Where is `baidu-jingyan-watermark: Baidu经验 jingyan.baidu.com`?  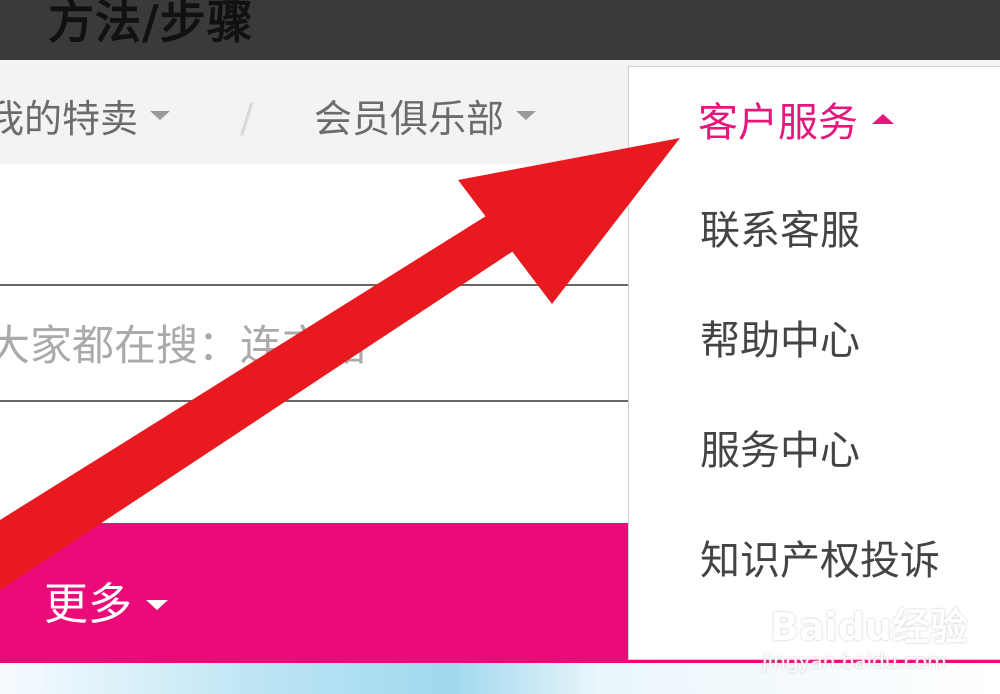 baidu-jingyan-watermark: Baidu经验 jingyan.baidu.com is located at coordinates (865, 634).